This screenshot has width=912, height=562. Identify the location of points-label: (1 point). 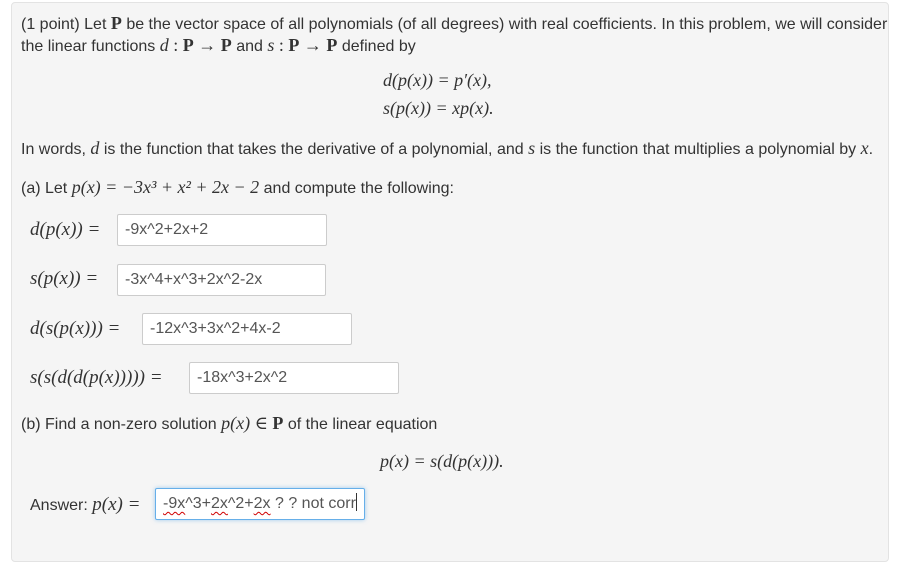
(50, 24).